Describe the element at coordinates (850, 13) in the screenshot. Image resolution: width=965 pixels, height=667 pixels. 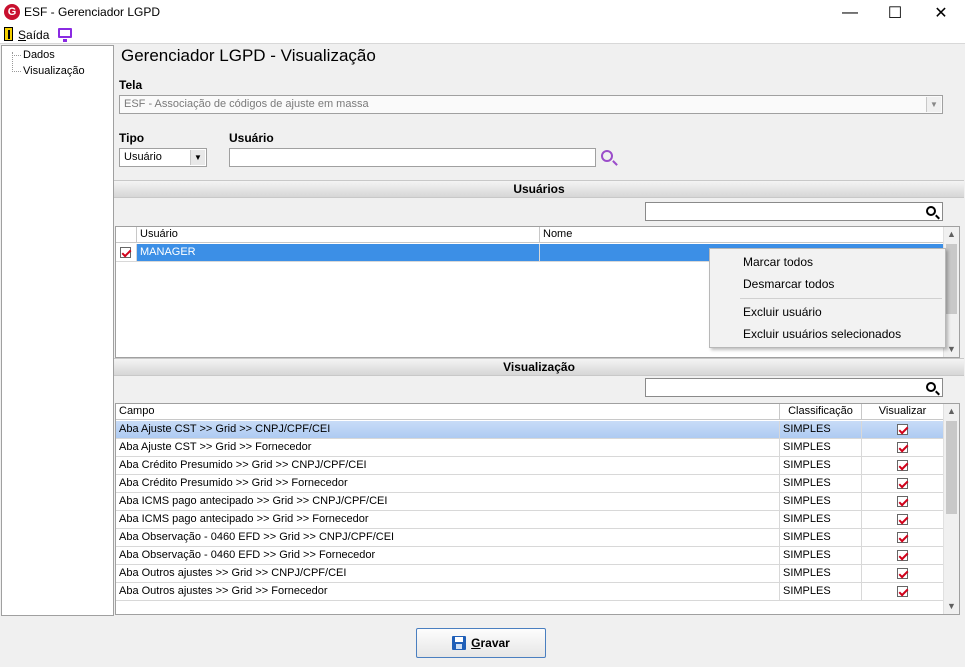
I see `minimize-button: —` at that location.